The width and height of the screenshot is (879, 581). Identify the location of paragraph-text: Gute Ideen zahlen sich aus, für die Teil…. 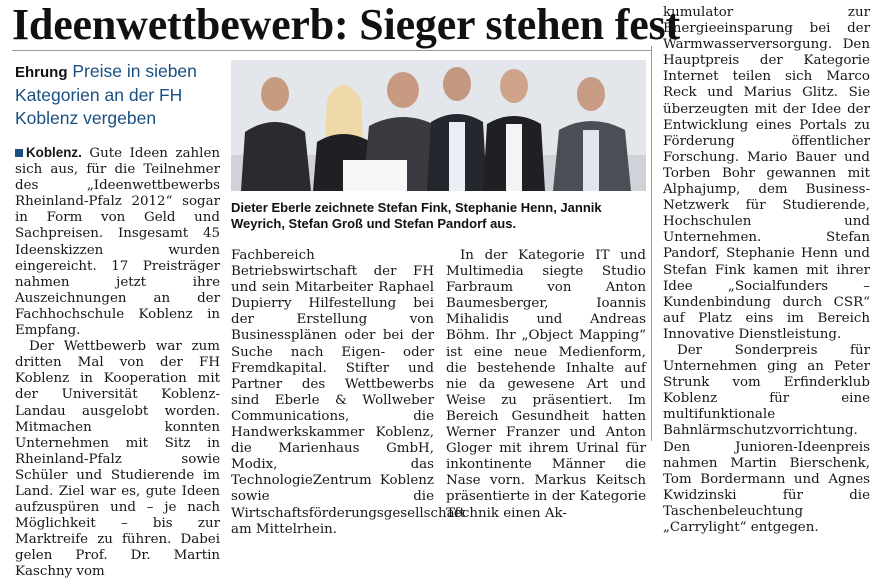
(118, 242).